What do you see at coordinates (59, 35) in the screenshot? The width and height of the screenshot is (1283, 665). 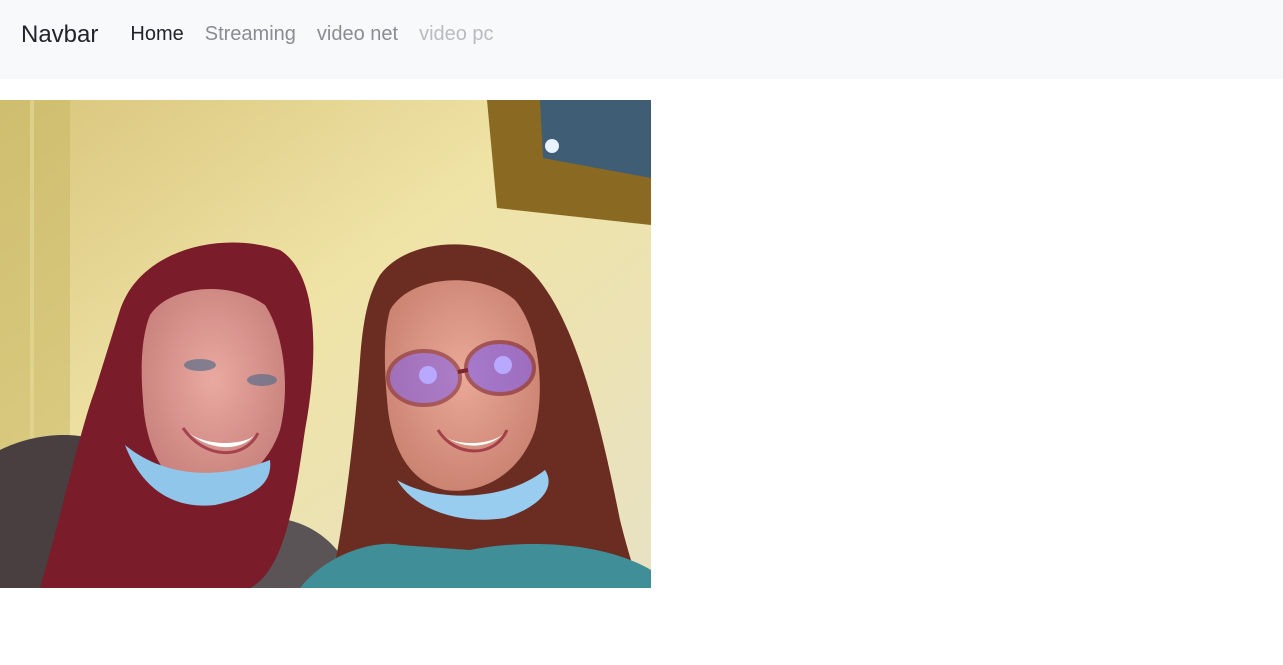 I see `navbar-brand: Navbar` at bounding box center [59, 35].